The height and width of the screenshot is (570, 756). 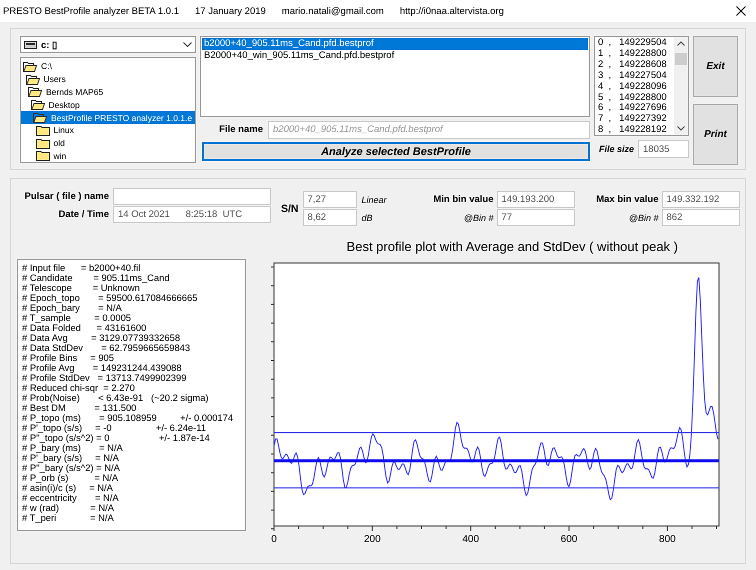 I want to click on folder-item: Users, so click(x=108, y=79).